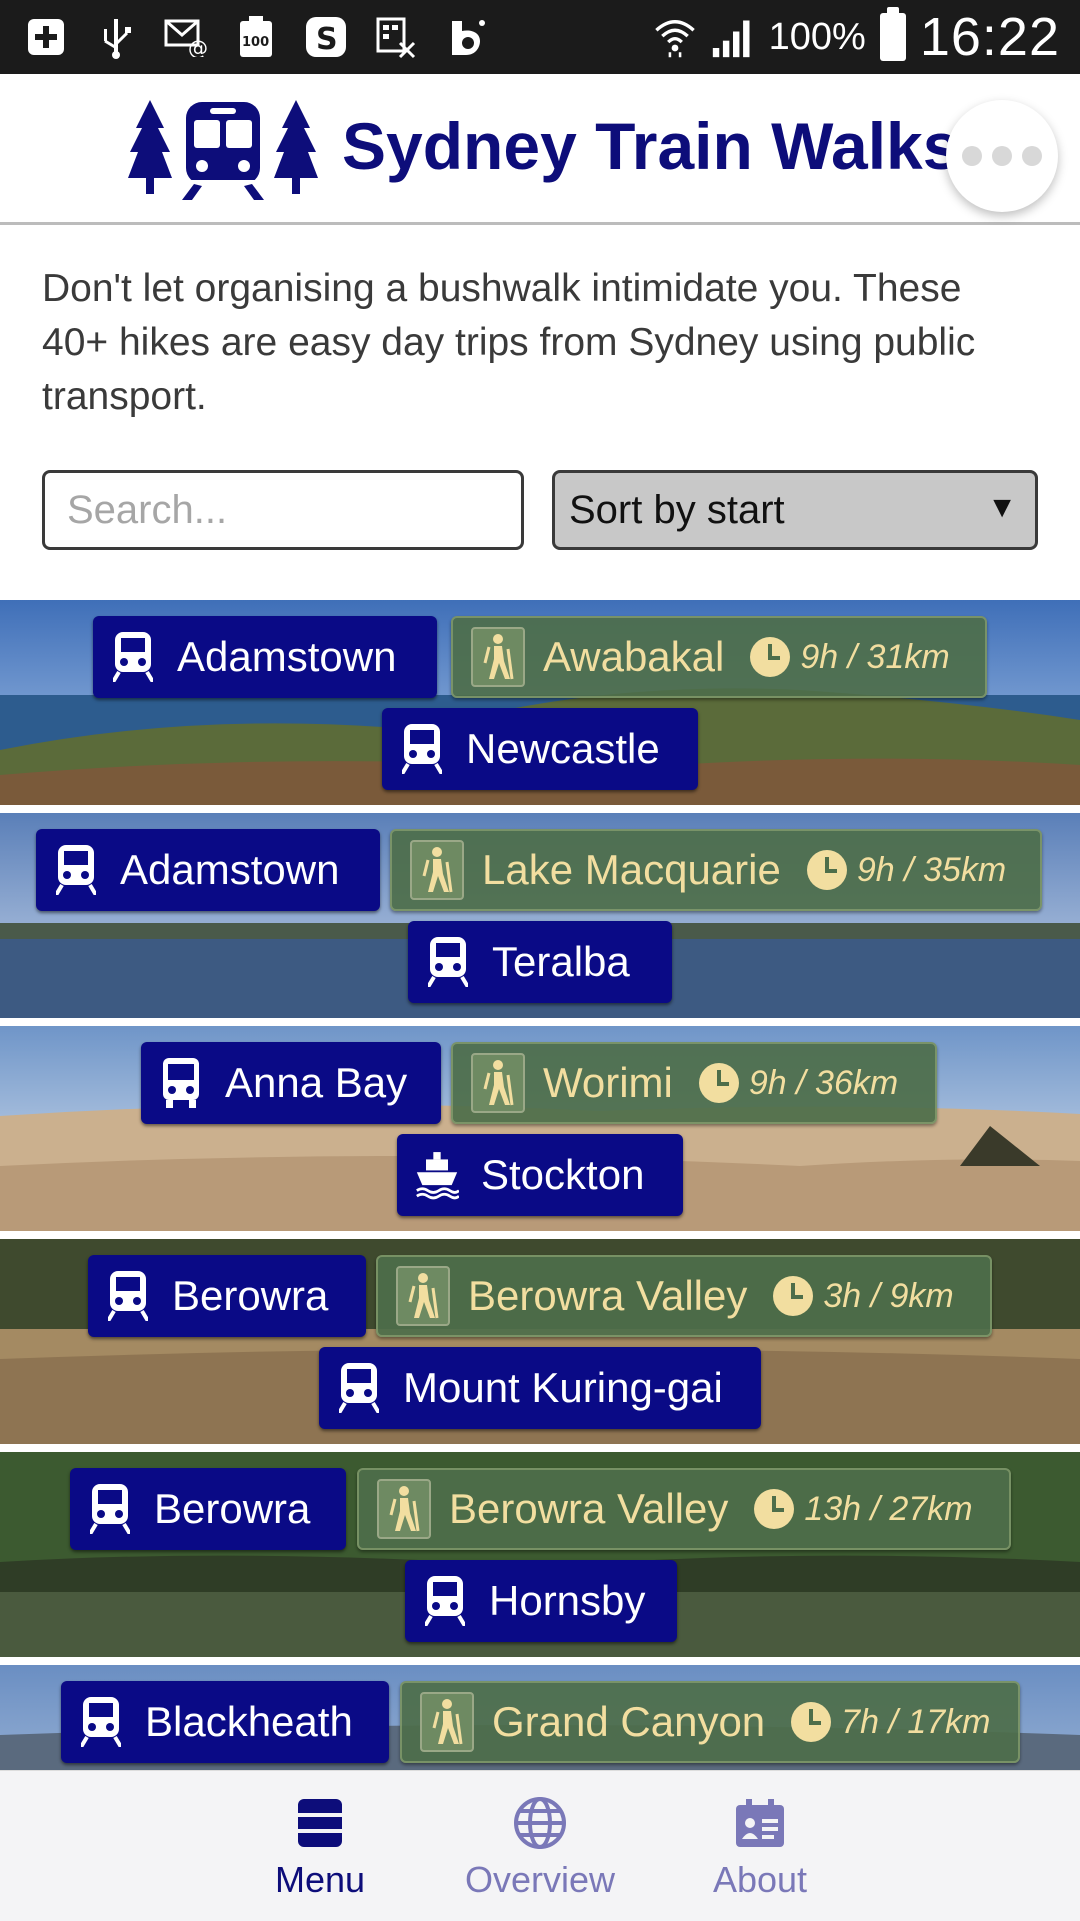 The height and width of the screenshot is (1921, 1080). I want to click on walk-duration: 3h / 9km, so click(888, 1295).